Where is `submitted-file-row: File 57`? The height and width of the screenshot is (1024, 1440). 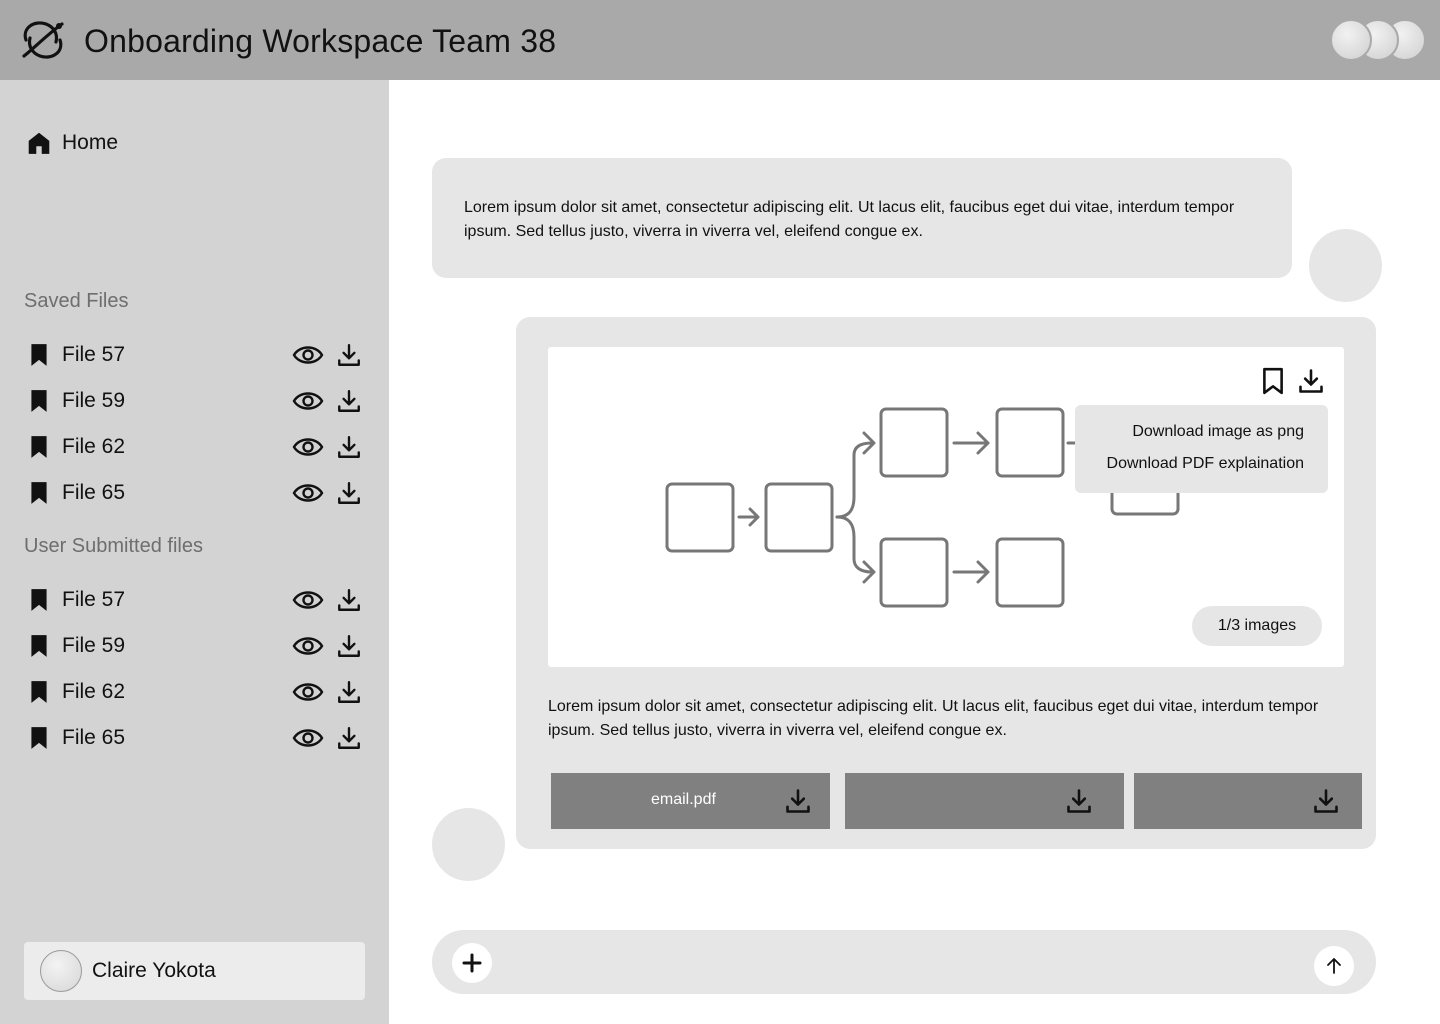
submitted-file-row: File 57 is located at coordinates (196, 600).